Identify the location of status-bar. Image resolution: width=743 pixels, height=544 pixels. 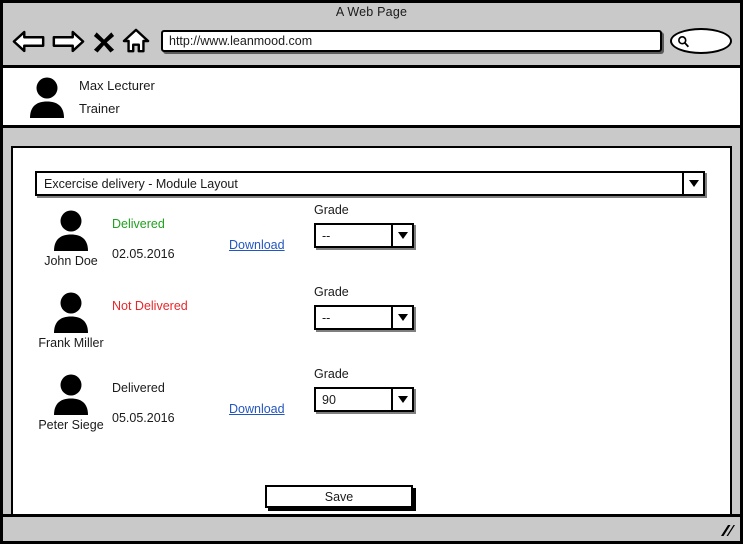
(371, 527).